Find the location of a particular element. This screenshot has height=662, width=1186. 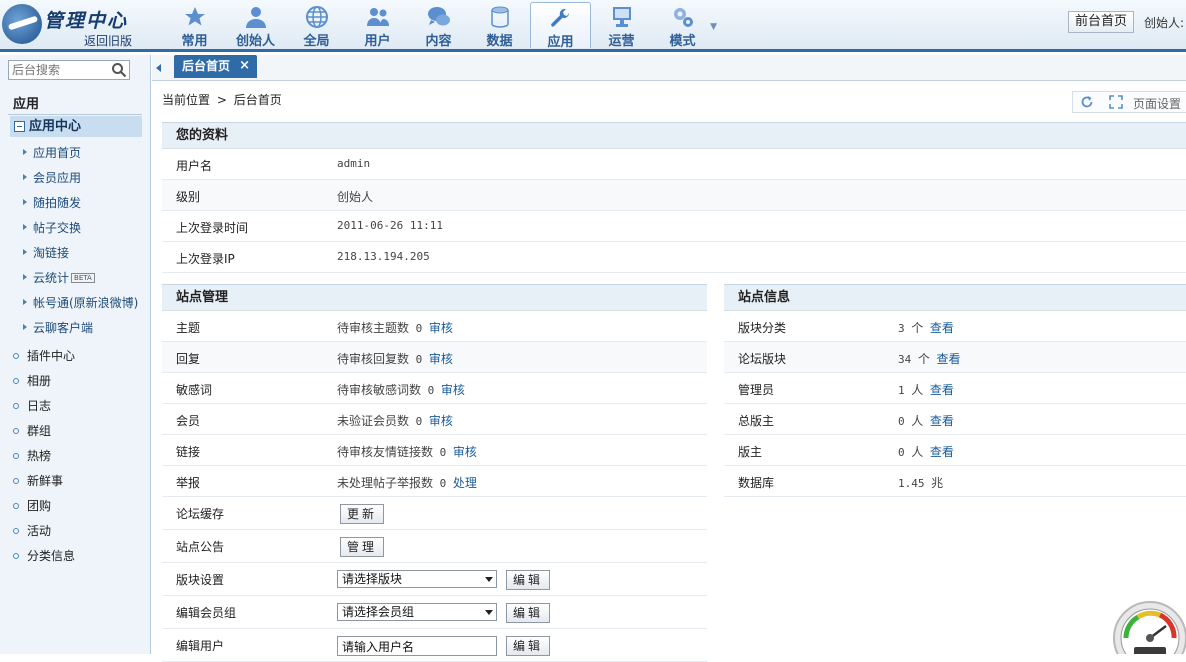

edit-forum-button: 编辑 is located at coordinates (528, 580).